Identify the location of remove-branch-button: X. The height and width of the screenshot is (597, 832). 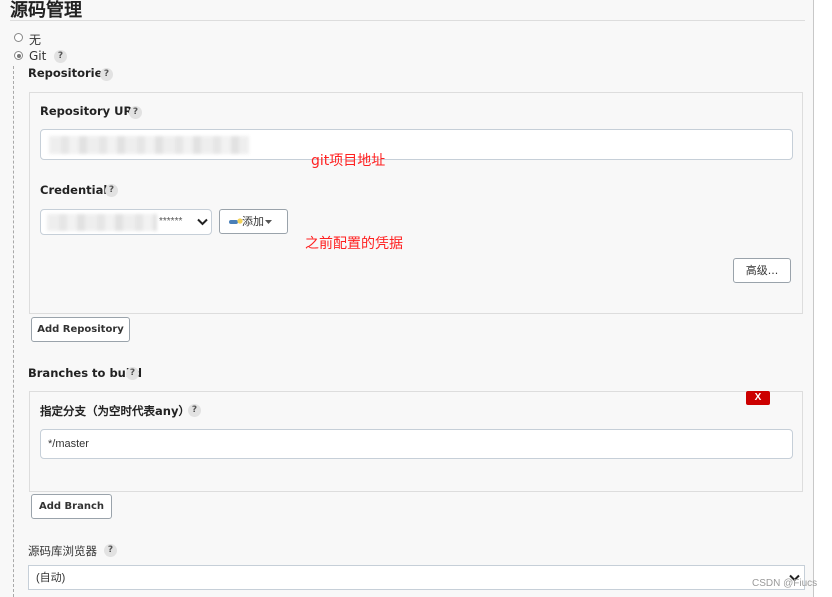
(758, 398).